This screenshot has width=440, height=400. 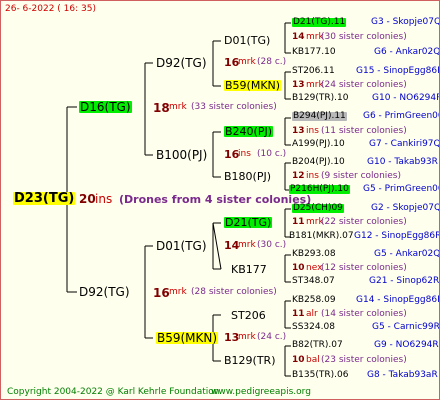 What do you see at coordinates (361, 176) in the screenshot?
I see `gen4-sisters: (9 sister colonies)` at bounding box center [361, 176].